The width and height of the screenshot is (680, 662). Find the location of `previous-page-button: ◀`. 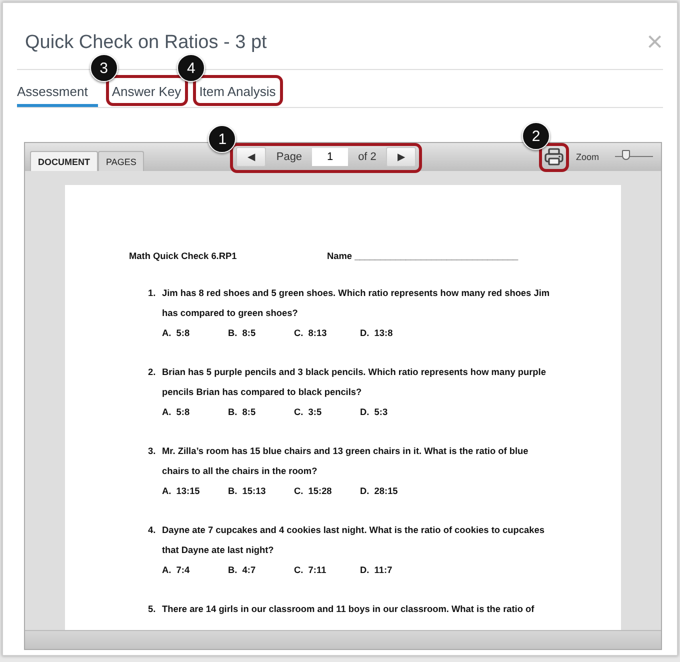

previous-page-button: ◀ is located at coordinates (251, 157).